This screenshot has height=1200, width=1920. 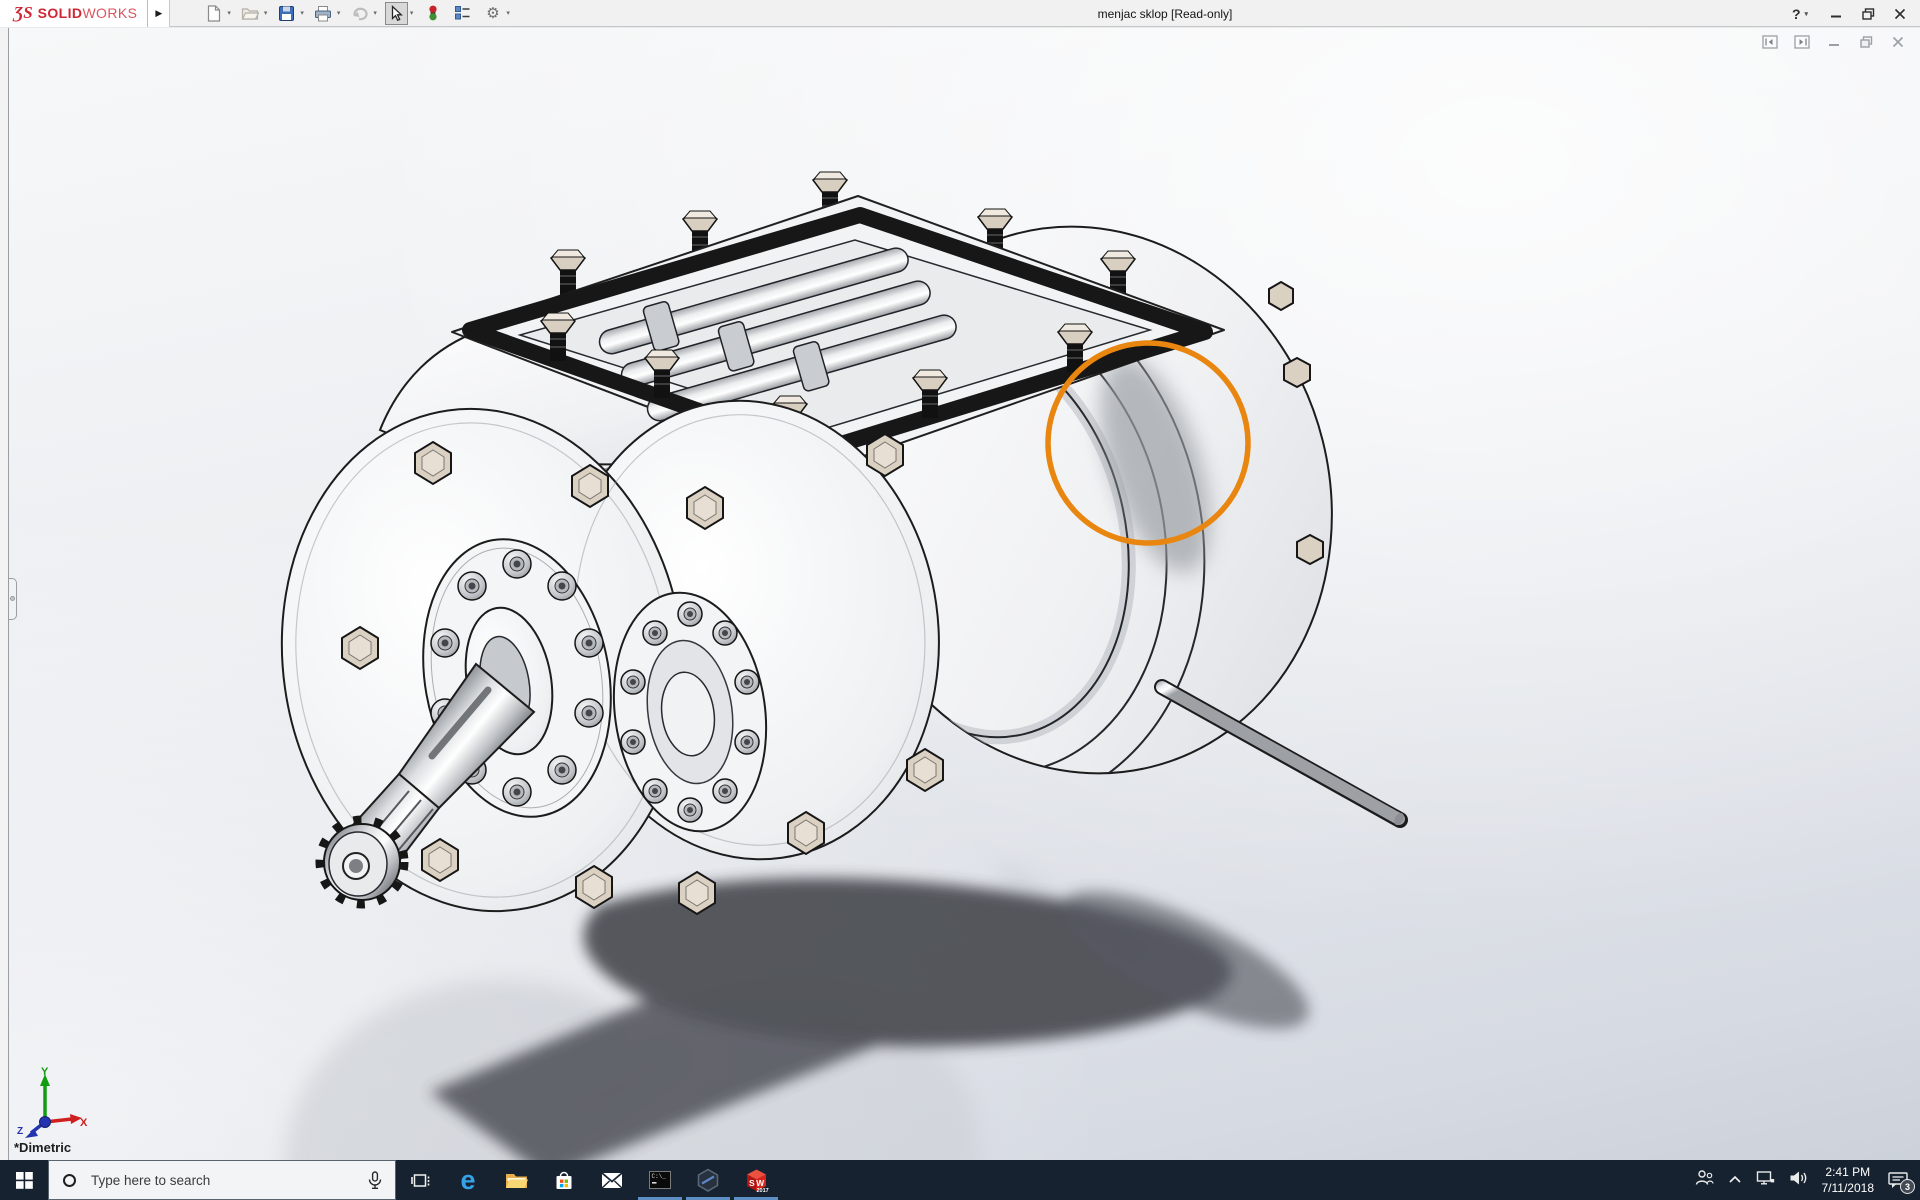 I want to click on document-window-controls, so click(x=1834, y=42).